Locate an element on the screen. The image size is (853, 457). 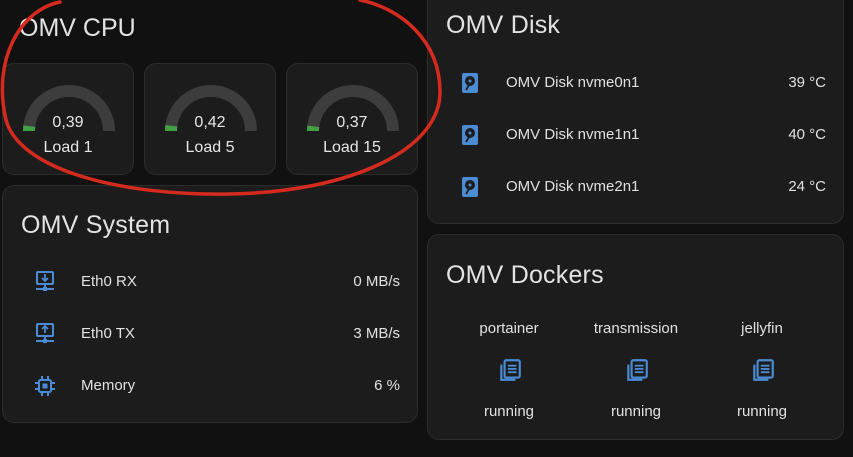
disk-row-nvme1n1: OMV Disk nvme1n1 40 °C is located at coordinates (635, 135).